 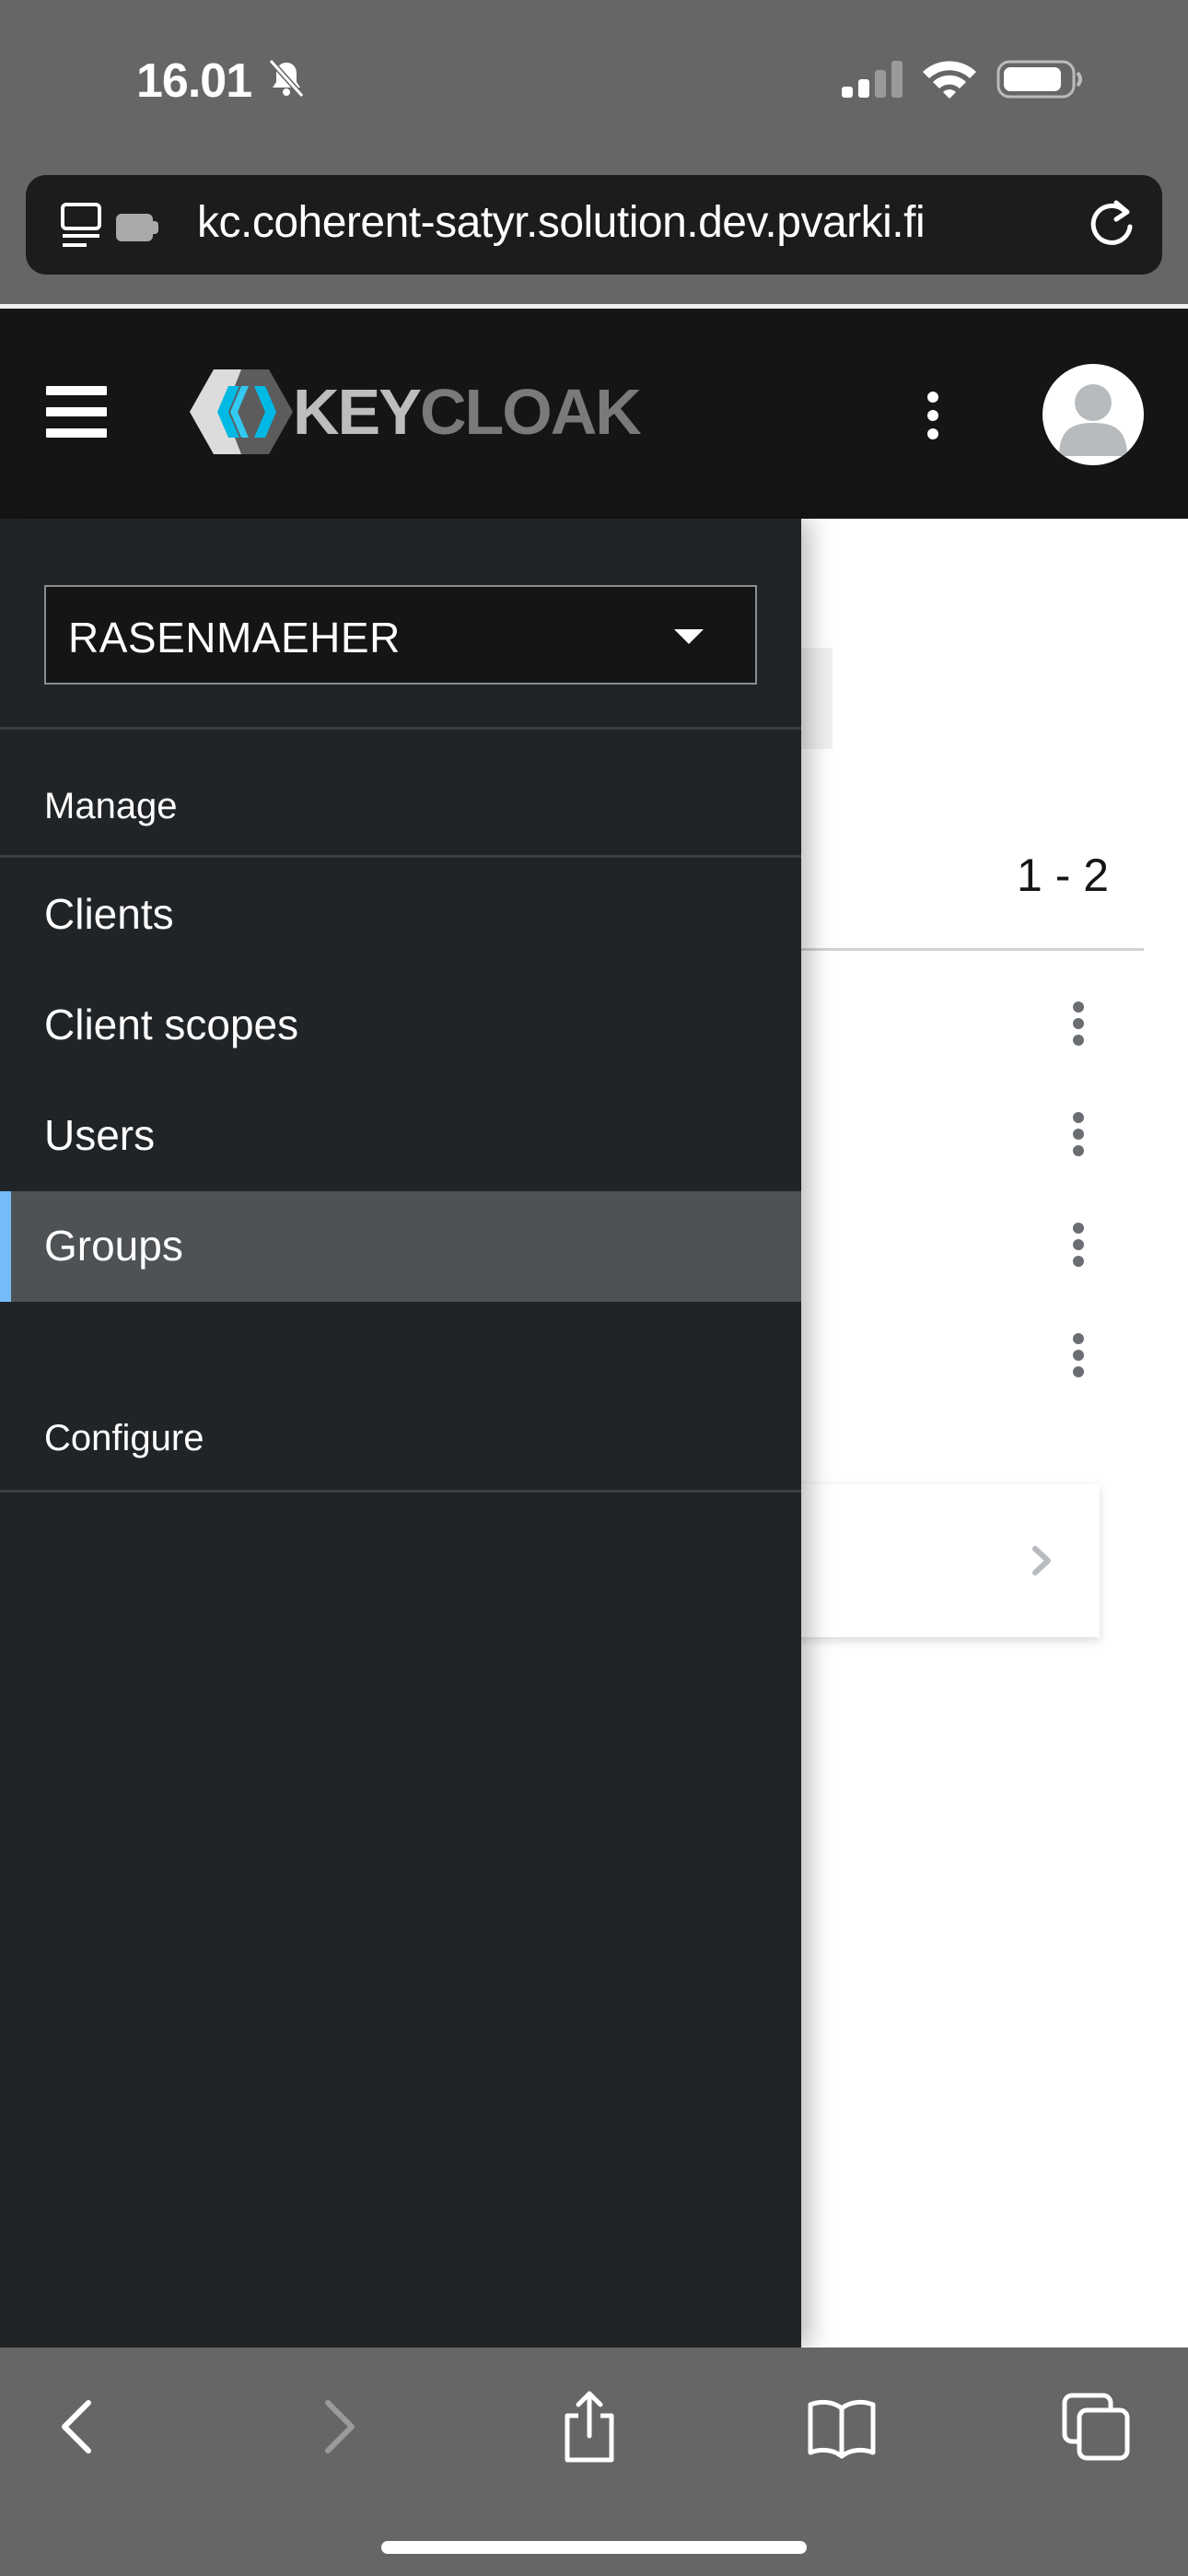 What do you see at coordinates (1063, 875) in the screenshot?
I see `pagination-range: 1 - 2` at bounding box center [1063, 875].